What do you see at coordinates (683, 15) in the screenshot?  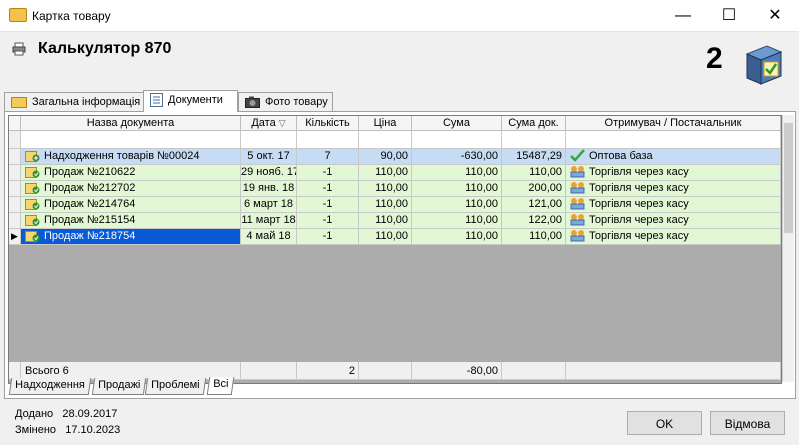 I see `minimize-button: —` at bounding box center [683, 15].